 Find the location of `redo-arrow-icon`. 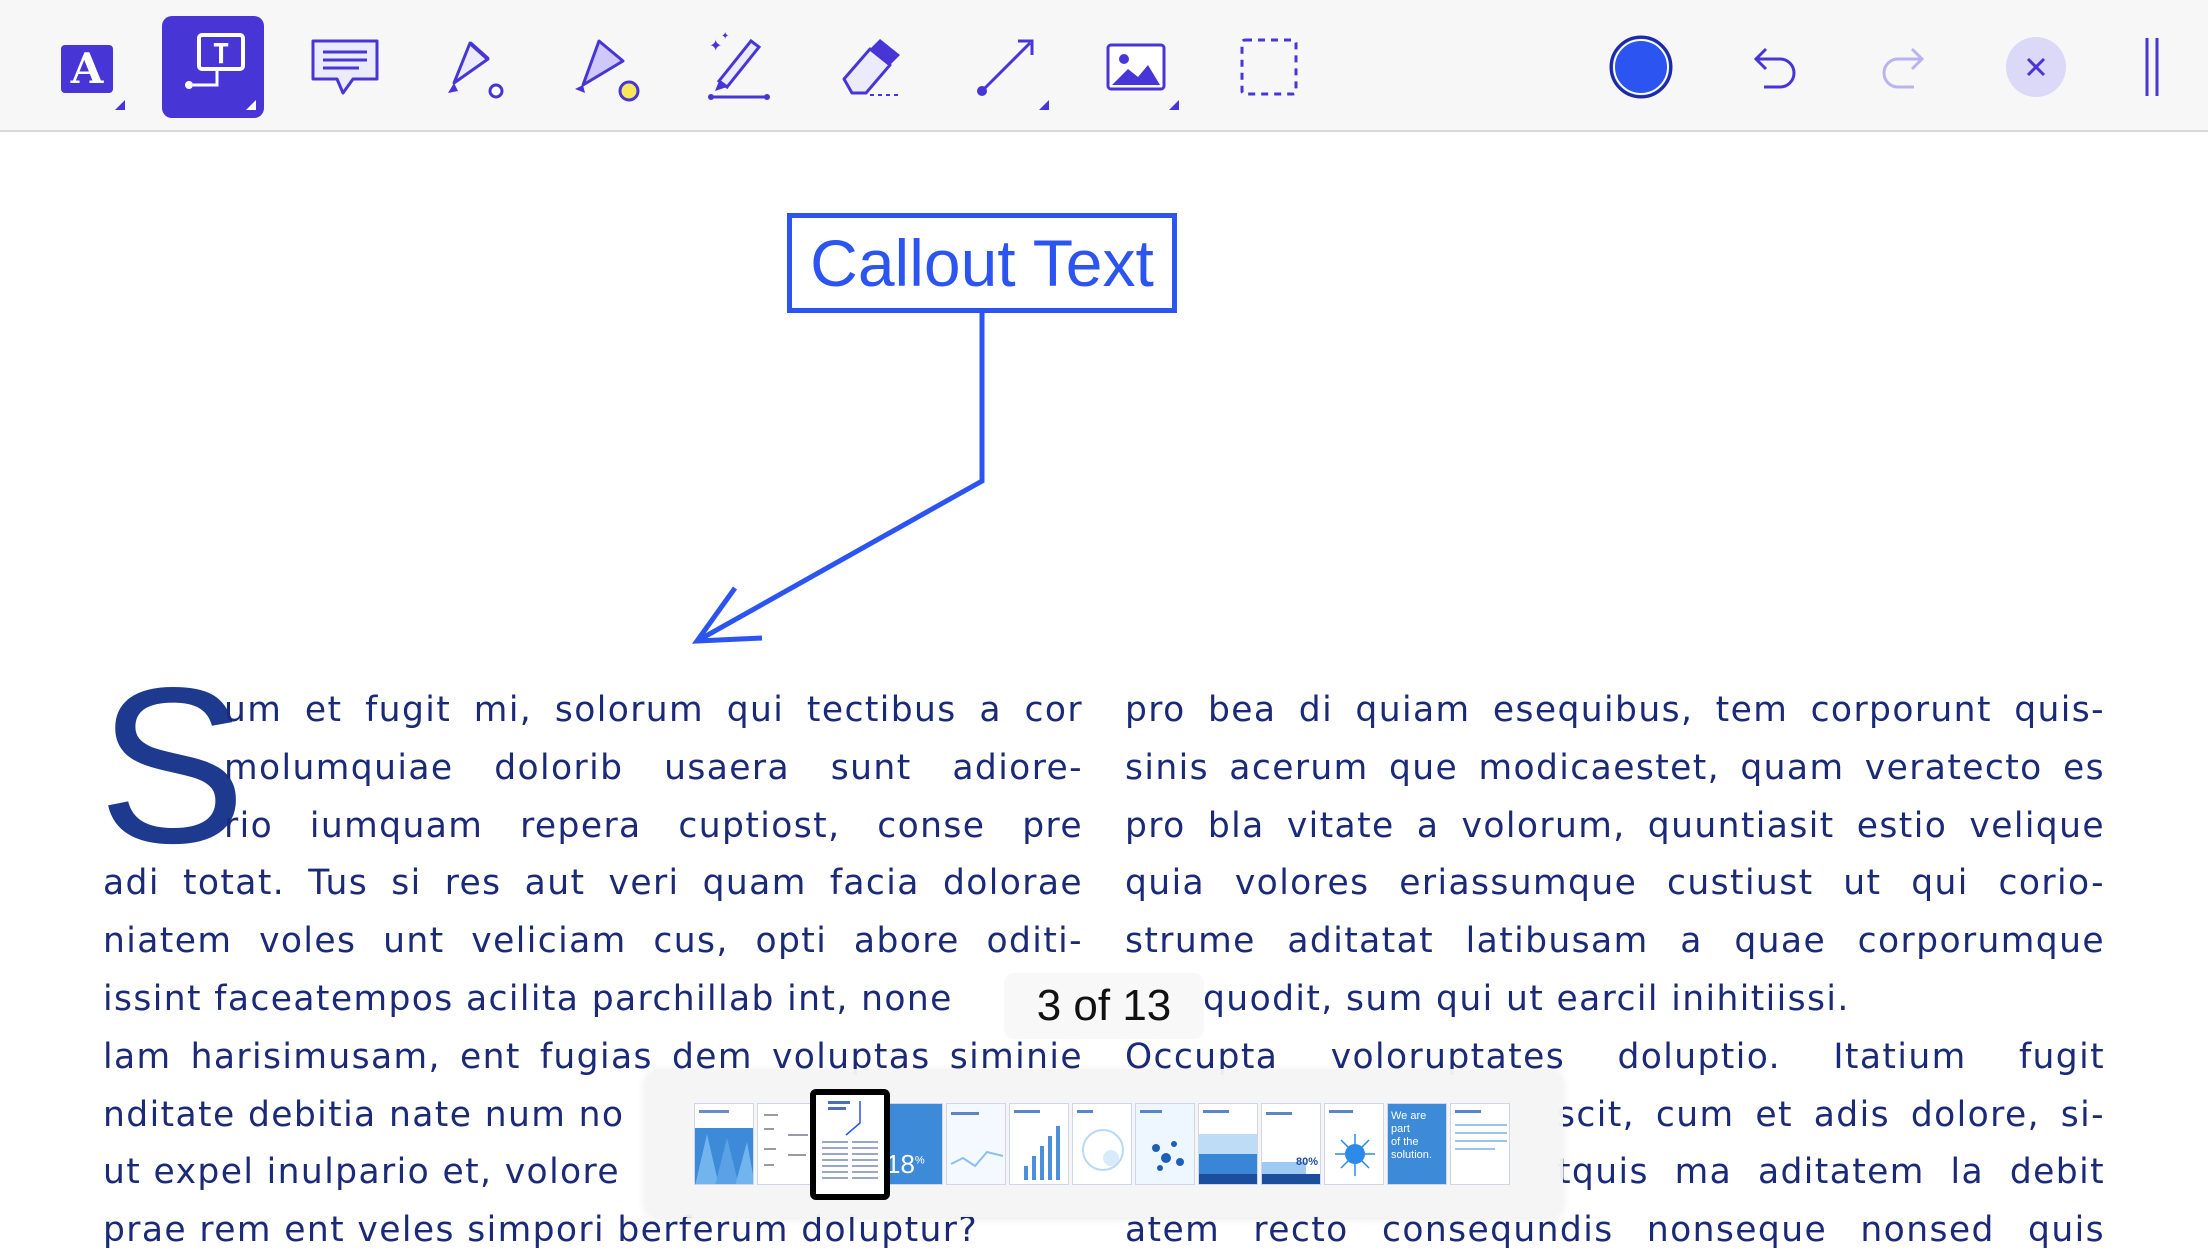

redo-arrow-icon is located at coordinates (1903, 68).